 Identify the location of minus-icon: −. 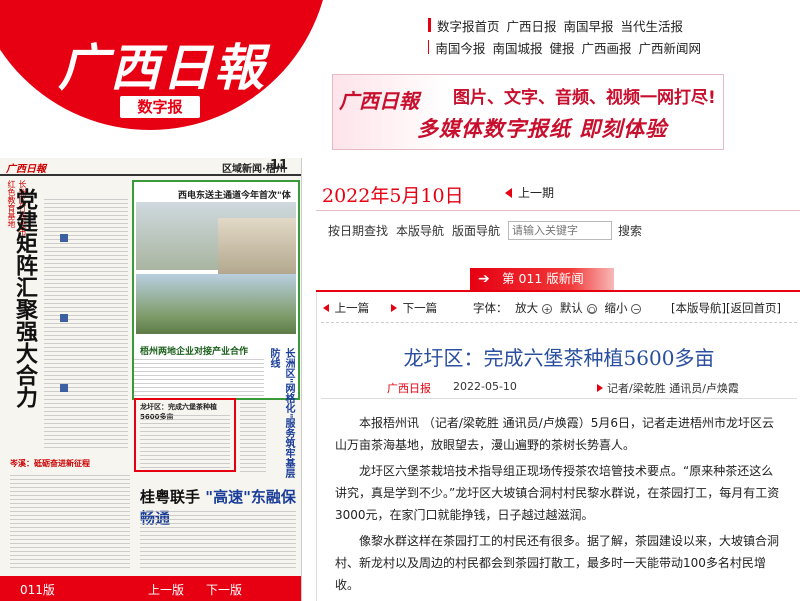
(636, 309).